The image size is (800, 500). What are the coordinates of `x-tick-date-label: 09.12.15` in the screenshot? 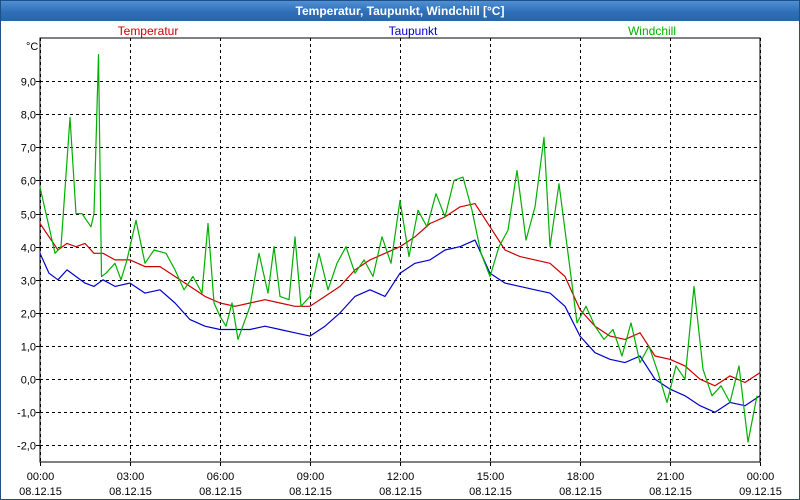 It's located at (760, 492).